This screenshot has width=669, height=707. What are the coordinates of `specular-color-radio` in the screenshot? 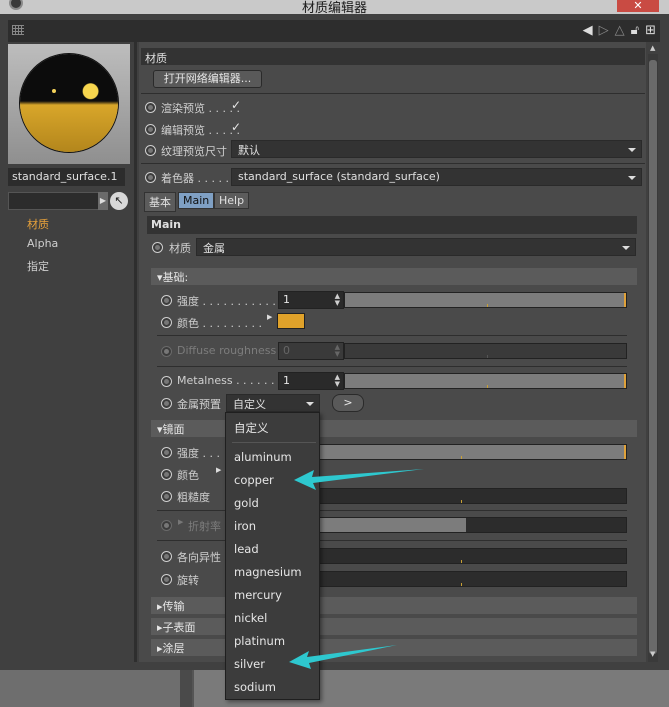 It's located at (166, 474).